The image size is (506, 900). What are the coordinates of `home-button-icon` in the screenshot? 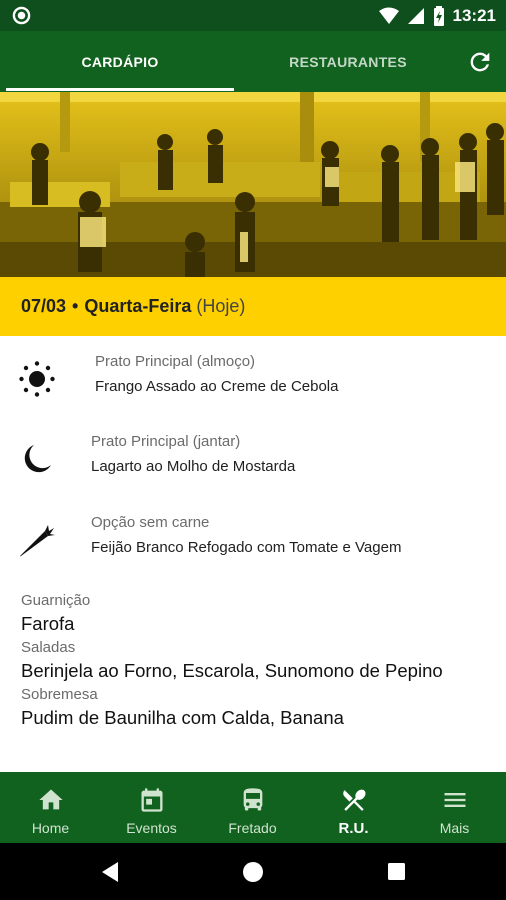 It's located at (253, 872).